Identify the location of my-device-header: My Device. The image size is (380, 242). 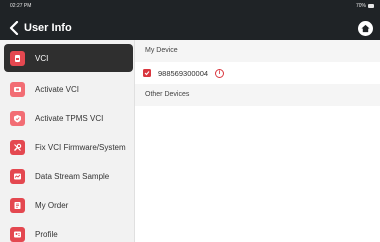
(257, 51).